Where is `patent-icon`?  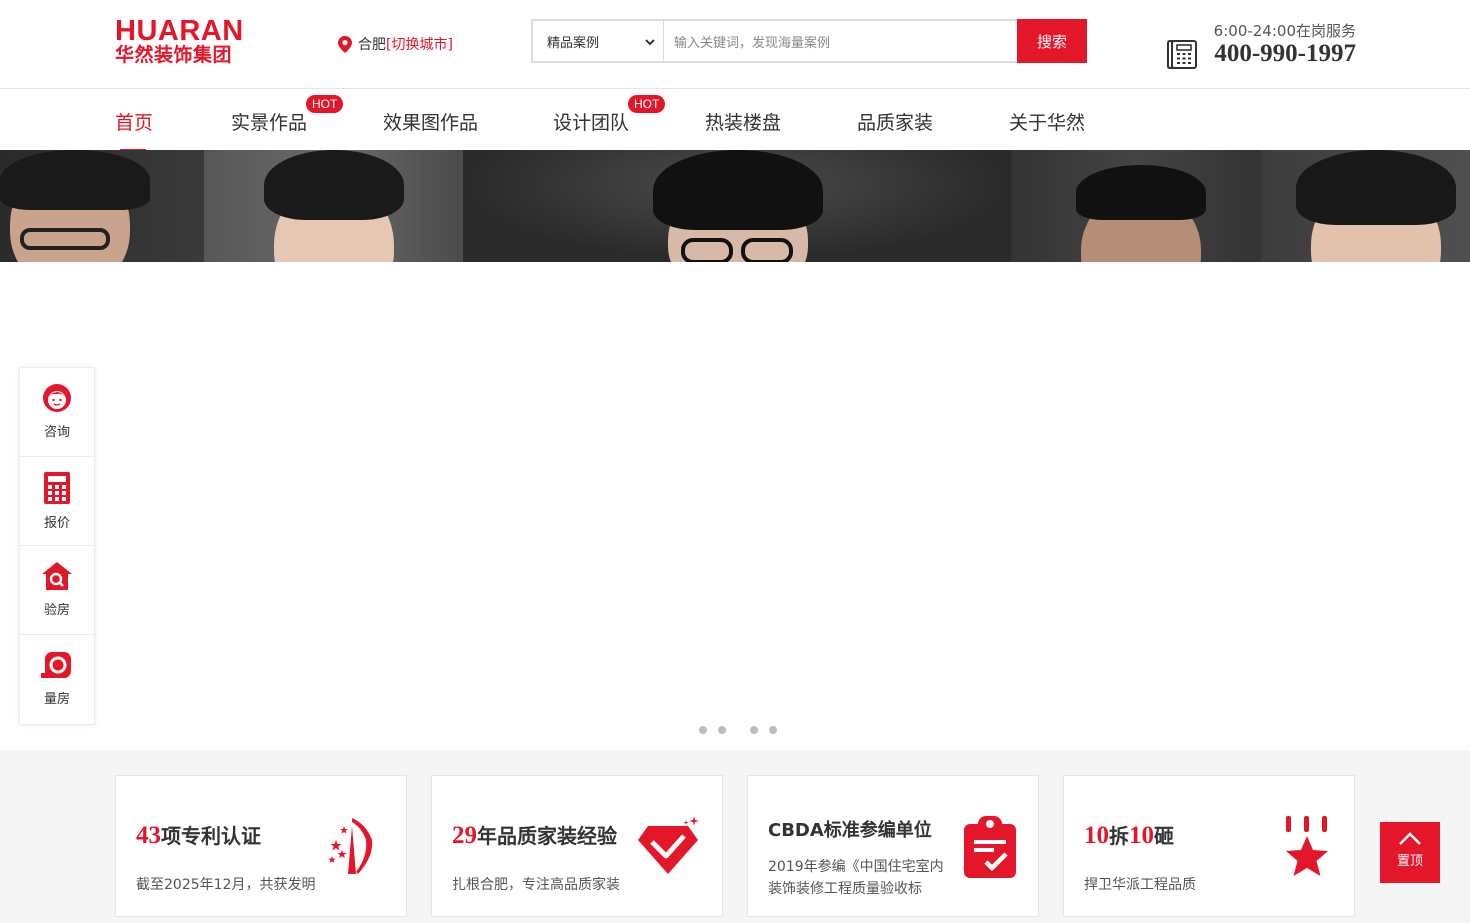 patent-icon is located at coordinates (350, 846).